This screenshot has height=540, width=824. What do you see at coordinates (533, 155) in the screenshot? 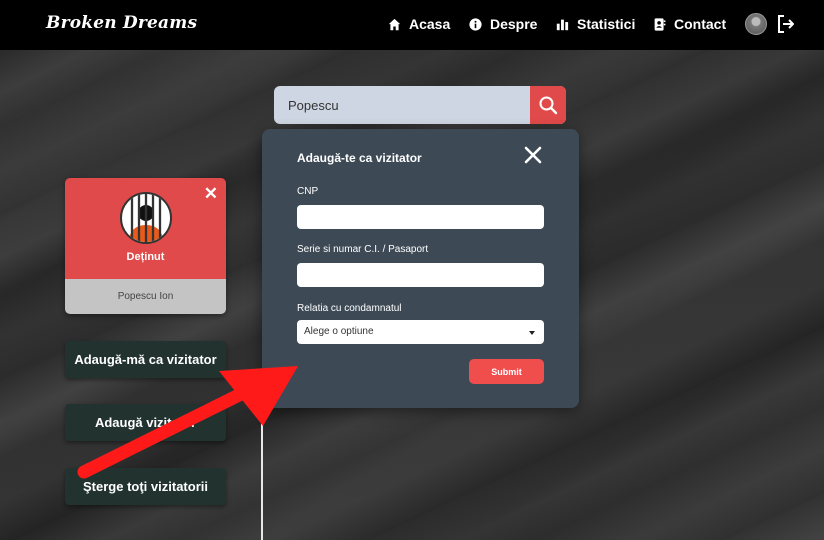
I see `close-icon` at bounding box center [533, 155].